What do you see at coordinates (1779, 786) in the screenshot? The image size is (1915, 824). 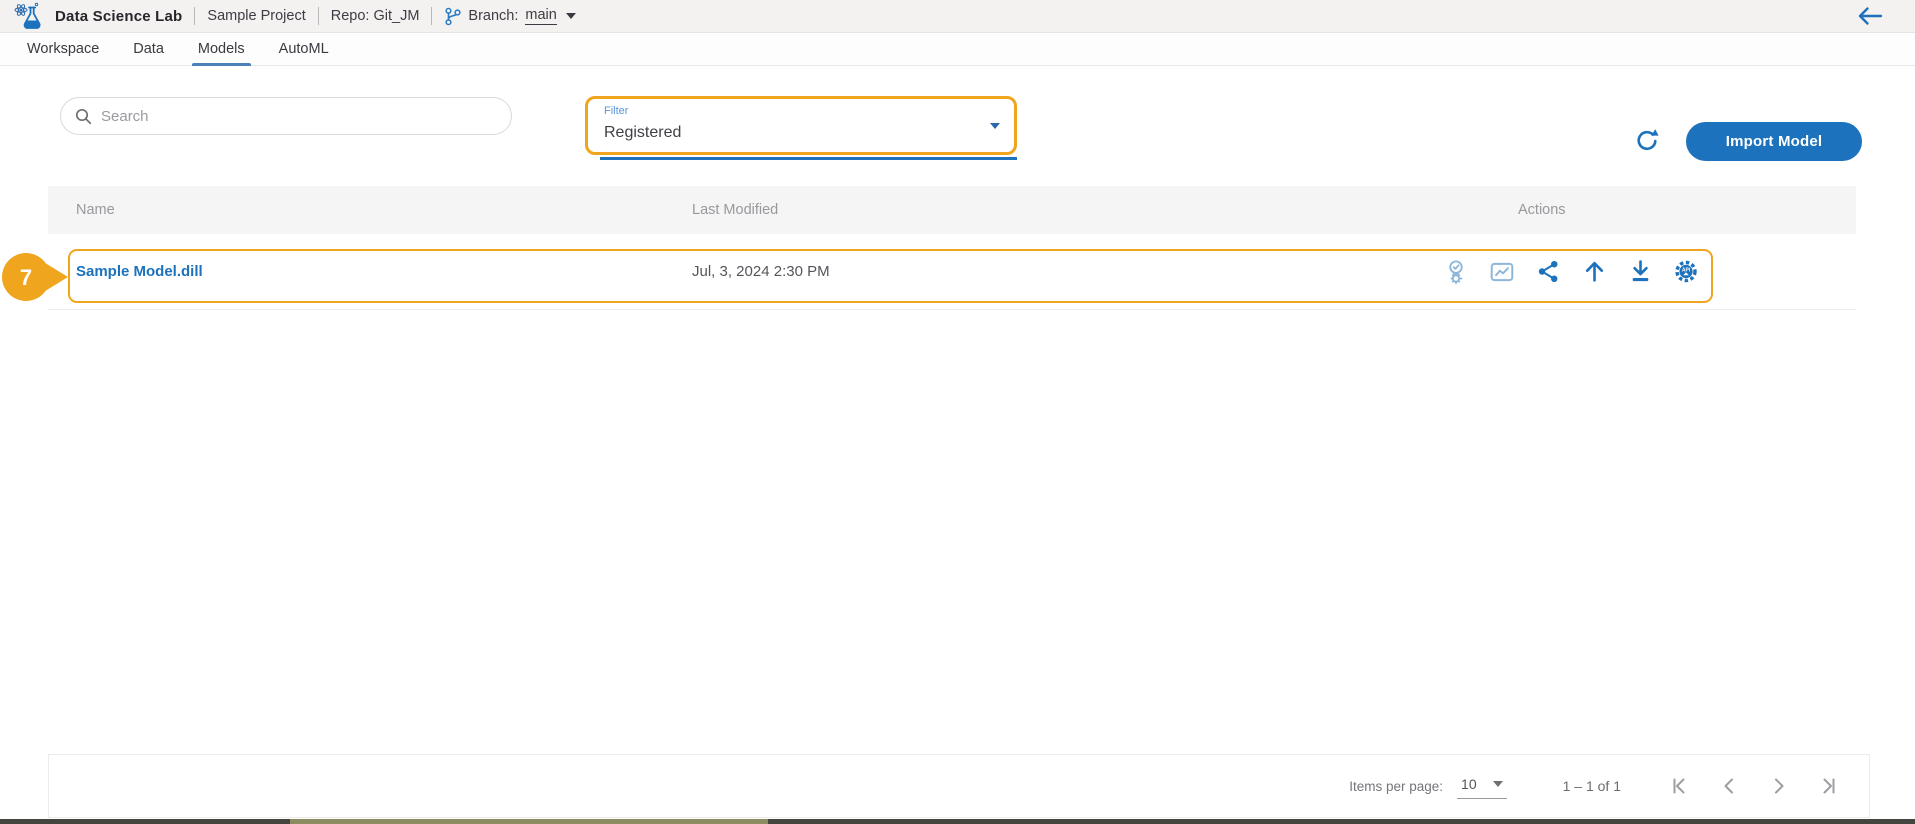 I see `next-page-icon` at bounding box center [1779, 786].